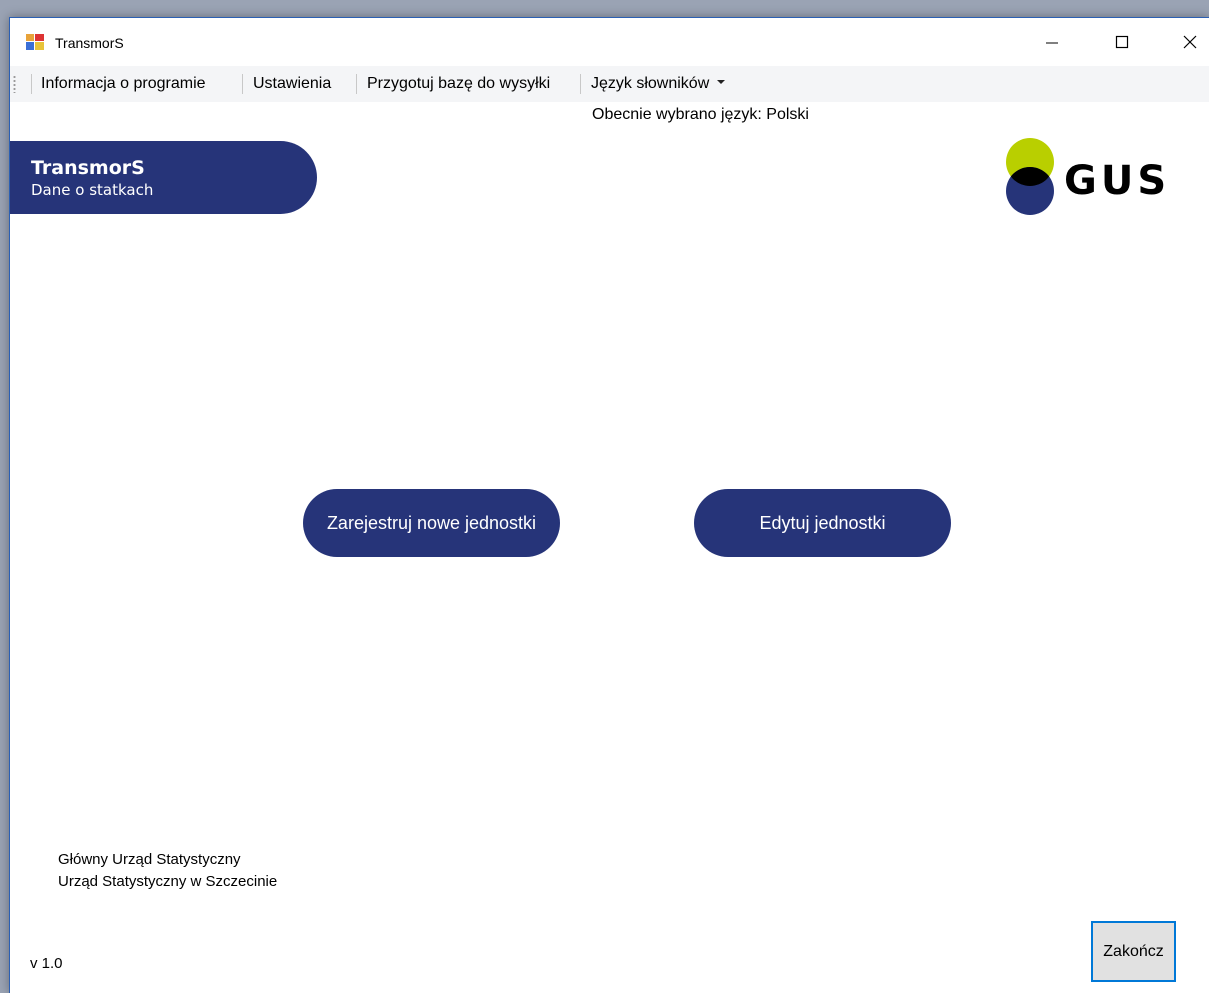 The image size is (1209, 993). I want to click on maximize-icon, so click(1122, 42).